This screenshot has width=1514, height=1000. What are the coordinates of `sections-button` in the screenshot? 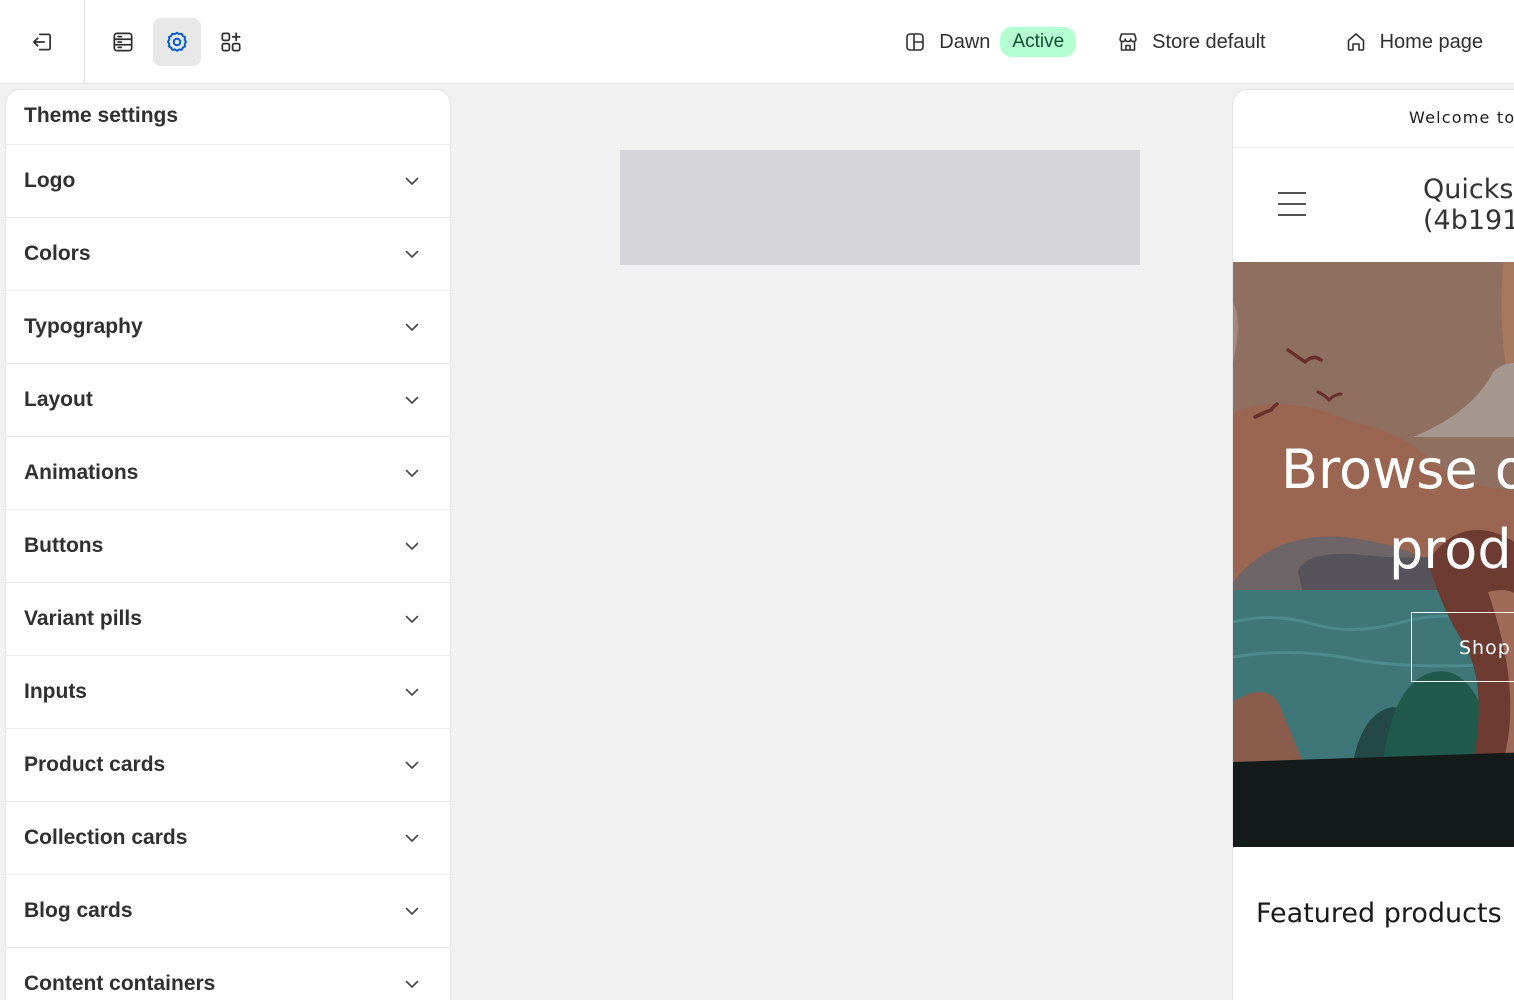 It's located at (123, 42).